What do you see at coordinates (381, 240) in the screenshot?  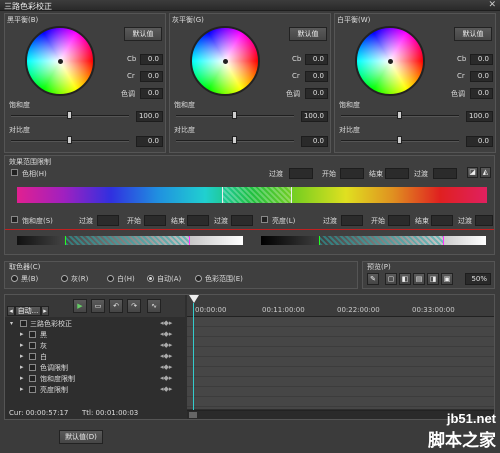 I see `luminance-range-selector` at bounding box center [381, 240].